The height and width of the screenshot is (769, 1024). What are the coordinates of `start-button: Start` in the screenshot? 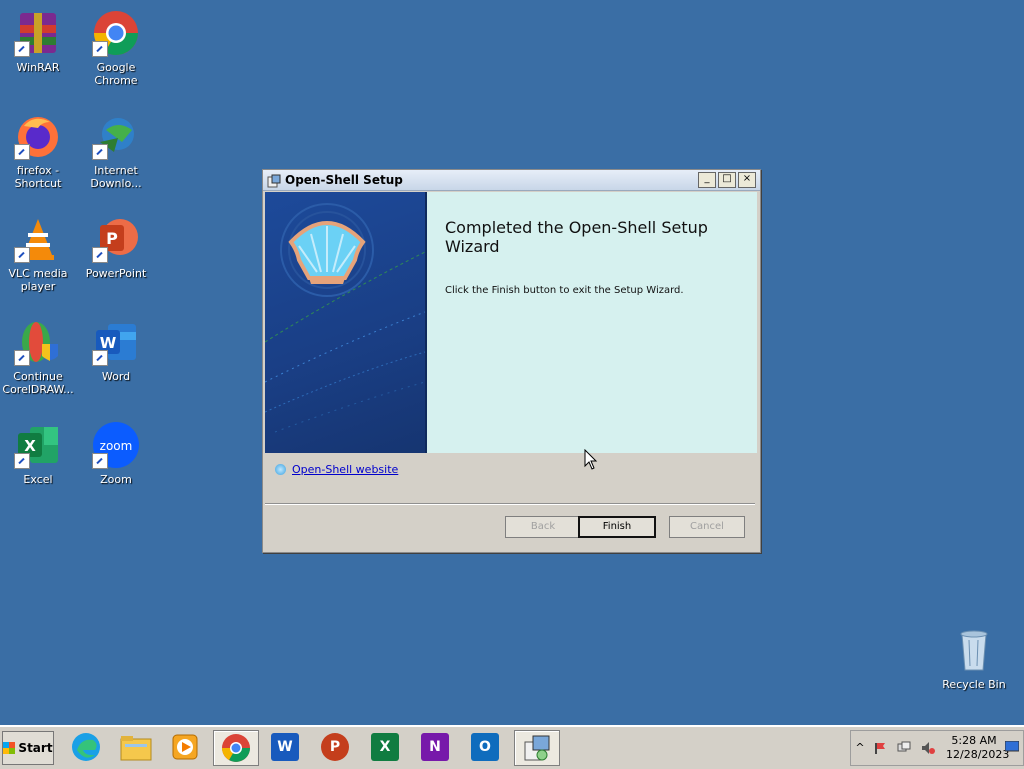 It's located at (28, 748).